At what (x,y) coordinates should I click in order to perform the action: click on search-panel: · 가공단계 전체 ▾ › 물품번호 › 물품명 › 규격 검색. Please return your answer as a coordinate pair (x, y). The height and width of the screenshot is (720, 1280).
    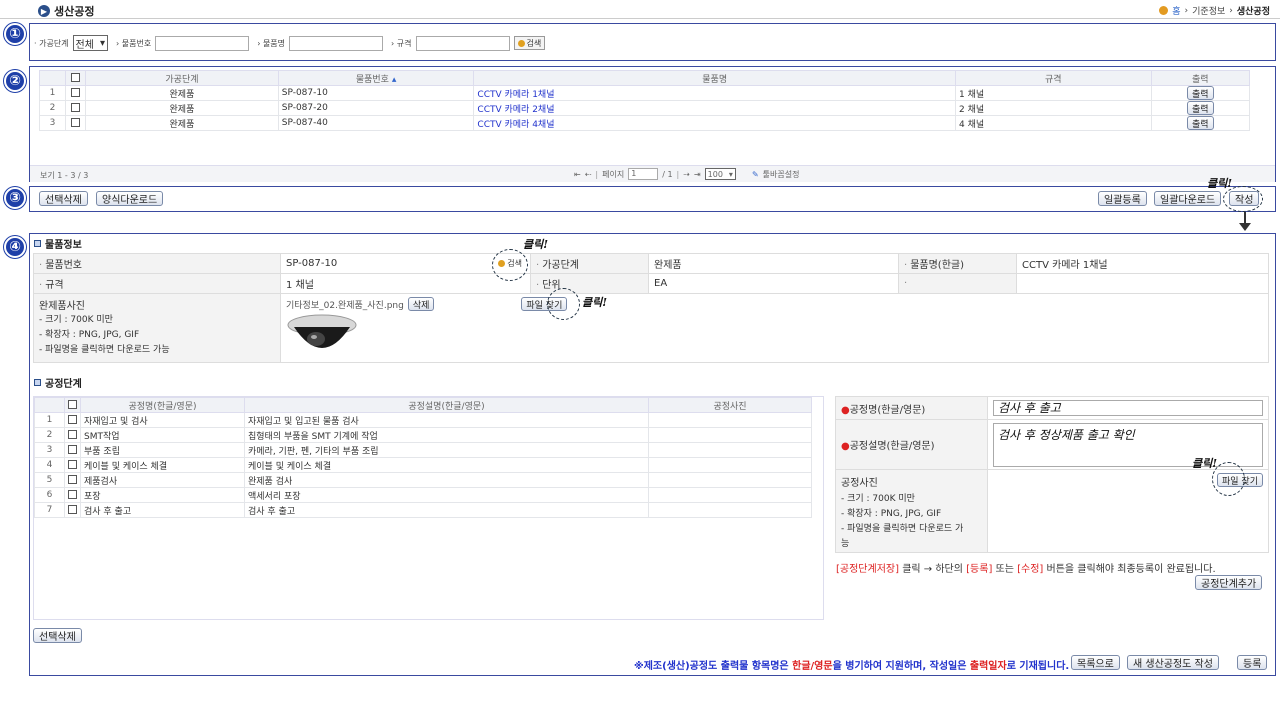
    Looking at the image, I should click on (652, 42).